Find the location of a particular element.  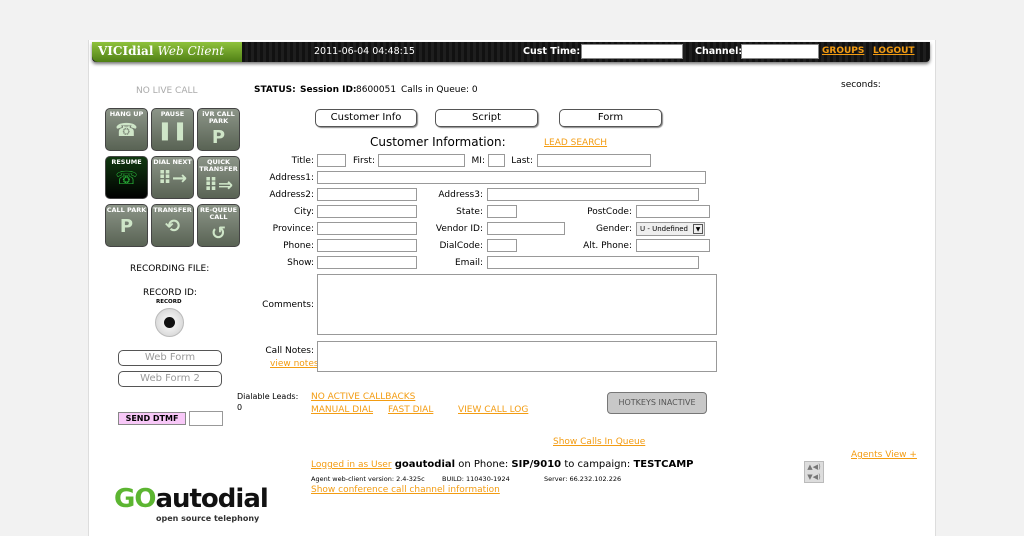

build-text: BUILD: 110430-1924 is located at coordinates (476, 479).